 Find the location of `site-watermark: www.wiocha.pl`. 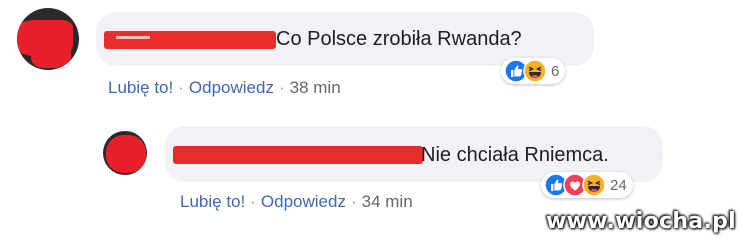

site-watermark: www.wiocha.pl is located at coordinates (641, 221).